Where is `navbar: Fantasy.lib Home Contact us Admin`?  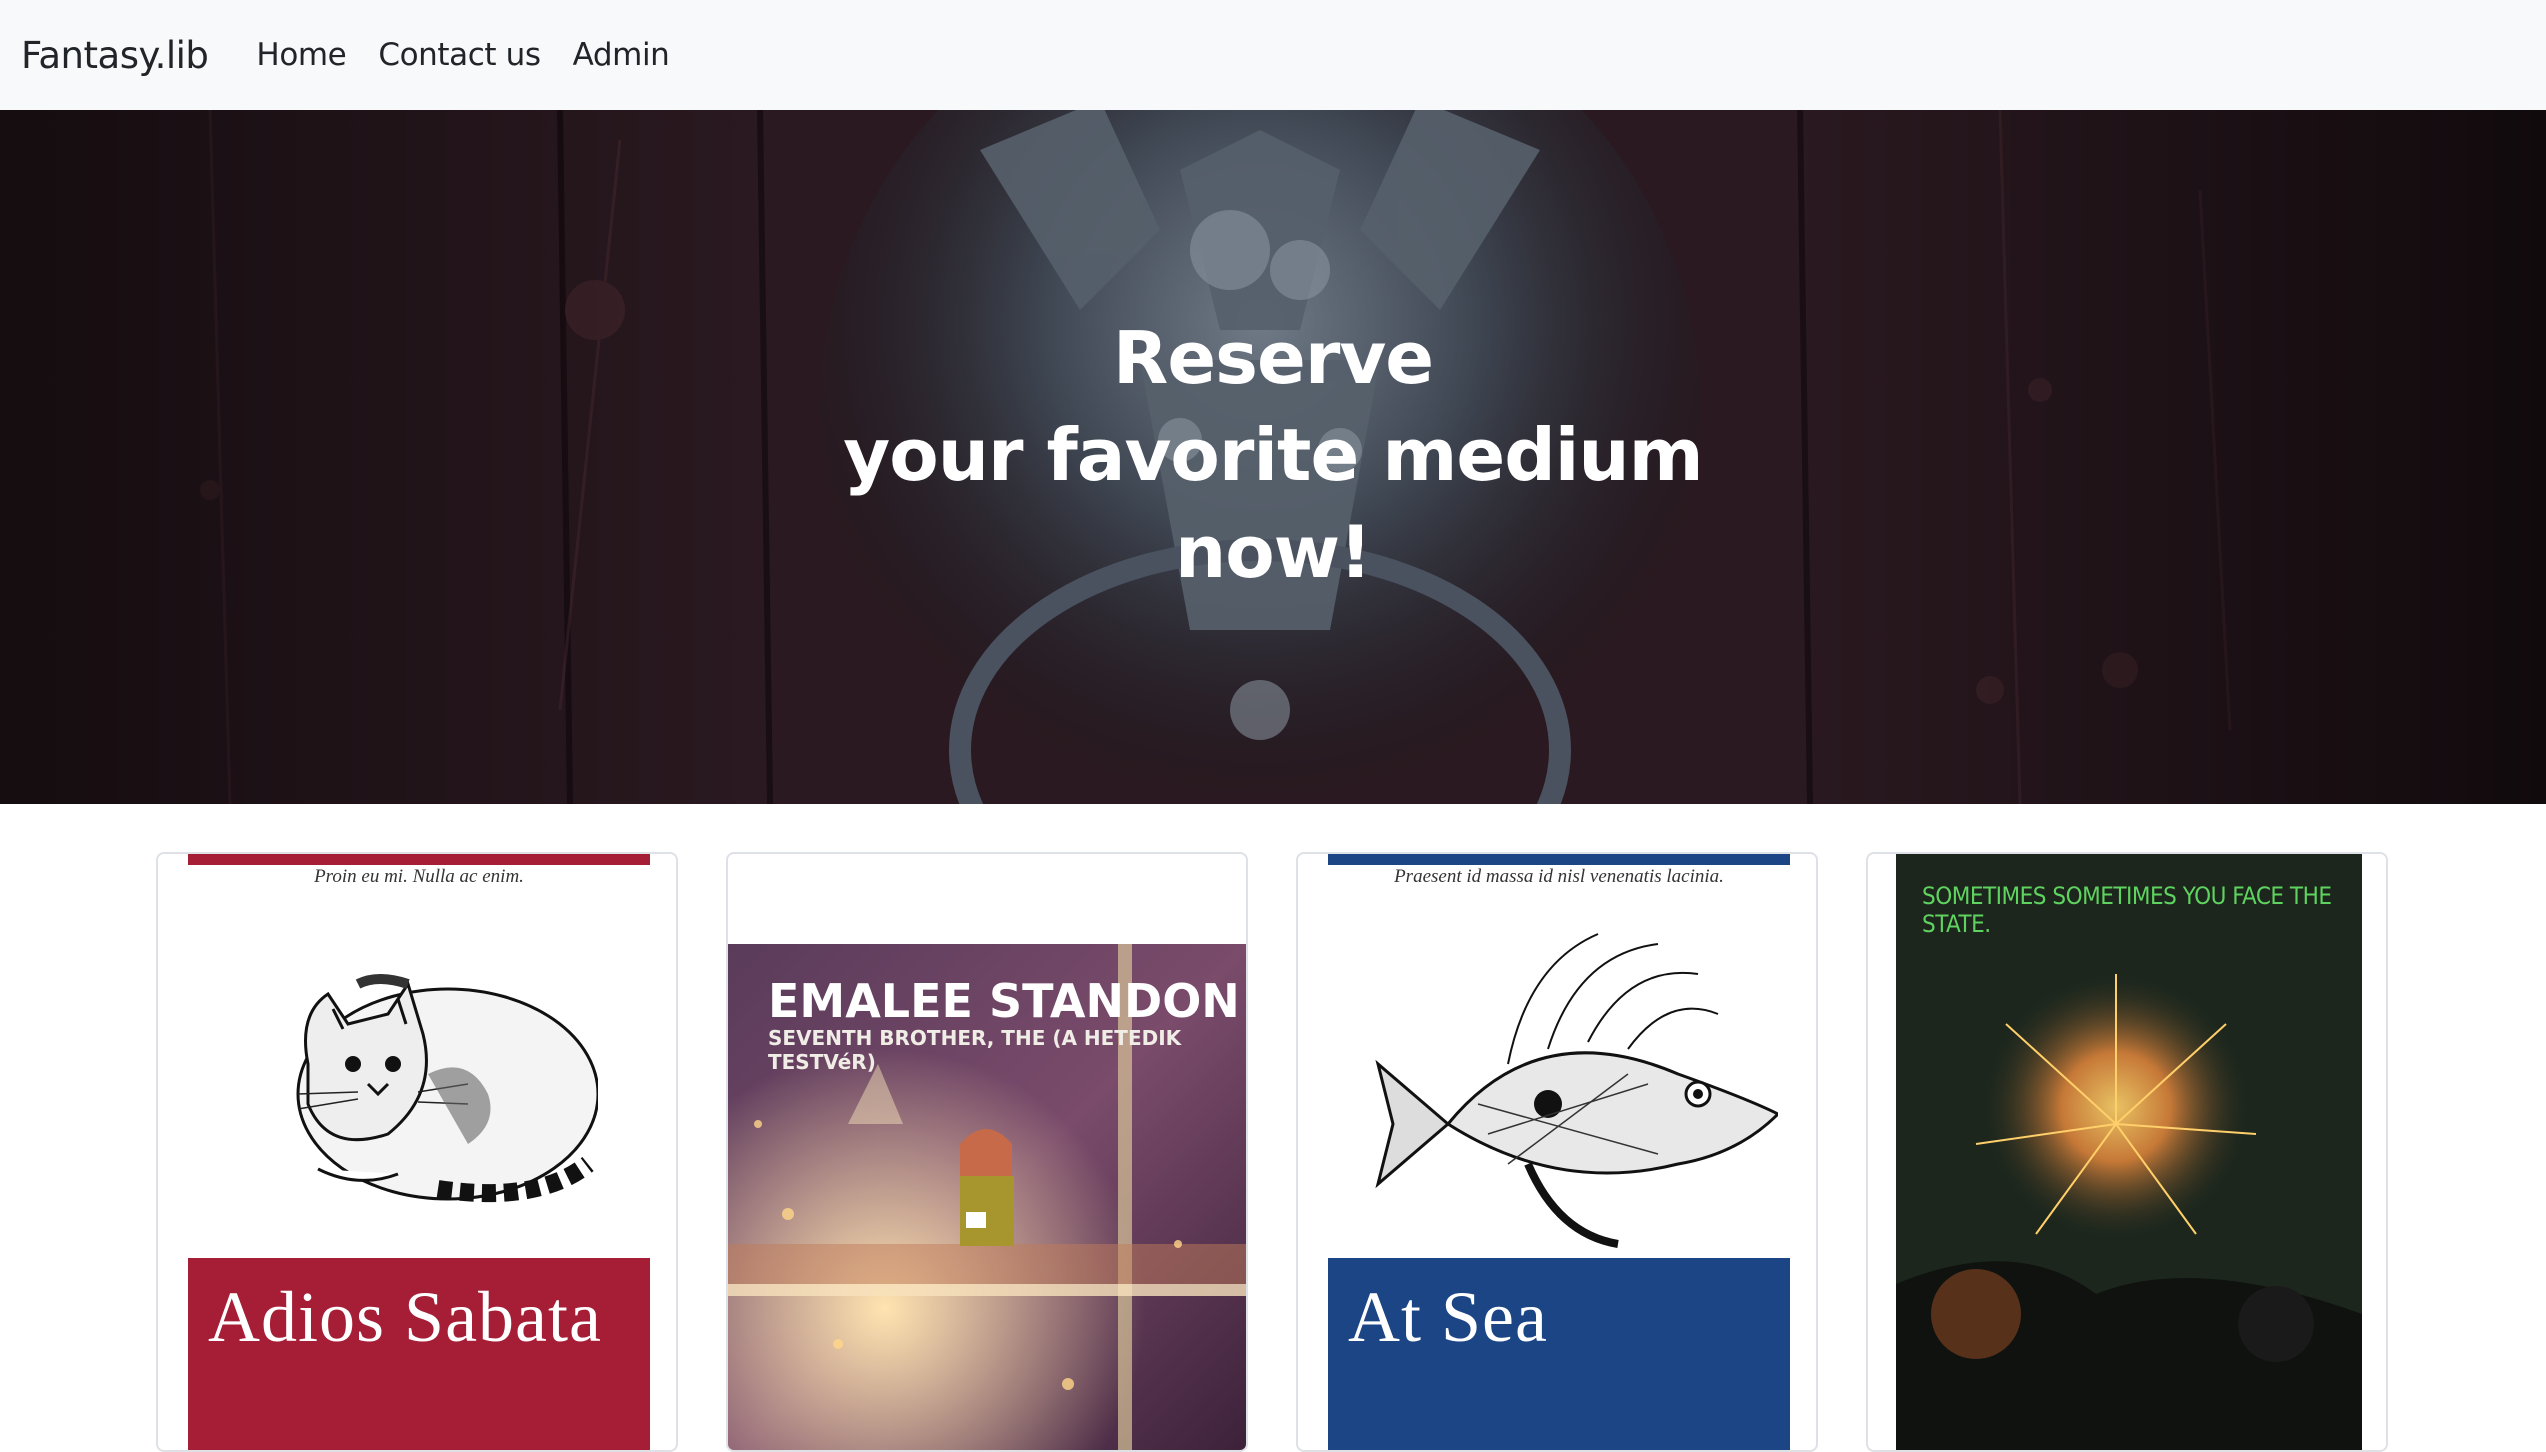
navbar: Fantasy.lib Home Contact us Admin is located at coordinates (1273, 55).